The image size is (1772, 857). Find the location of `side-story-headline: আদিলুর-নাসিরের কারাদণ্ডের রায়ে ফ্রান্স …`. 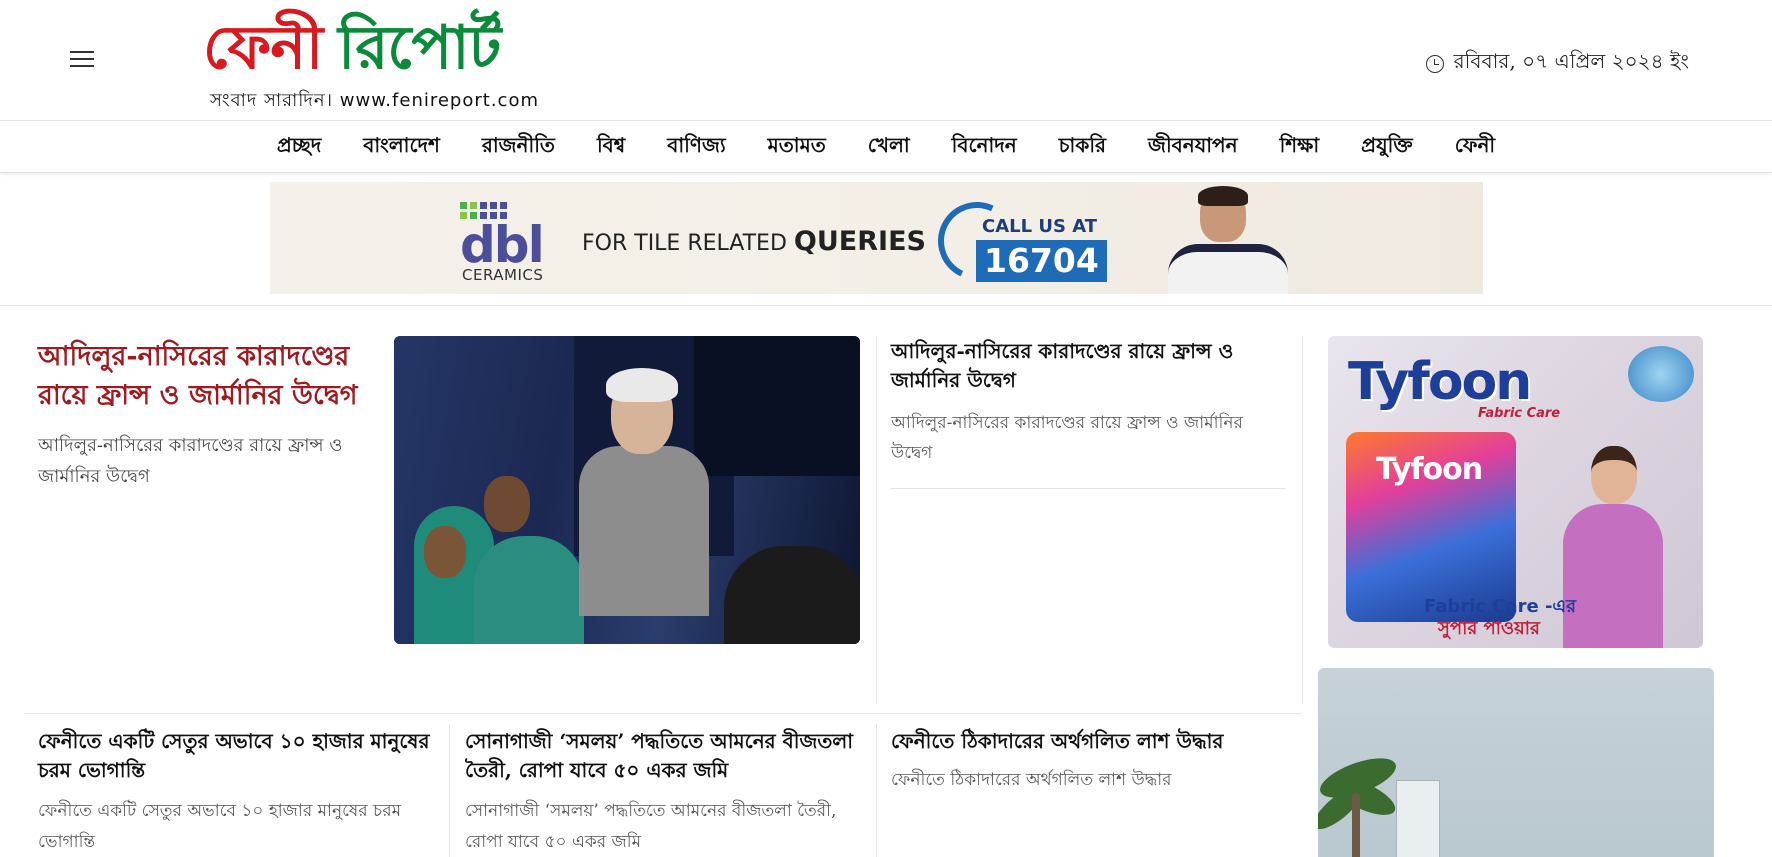

side-story-headline: আদিলুর-নাসিরের কারাদণ্ডের রায়ে ফ্রান্স … is located at coordinates (1086, 366).